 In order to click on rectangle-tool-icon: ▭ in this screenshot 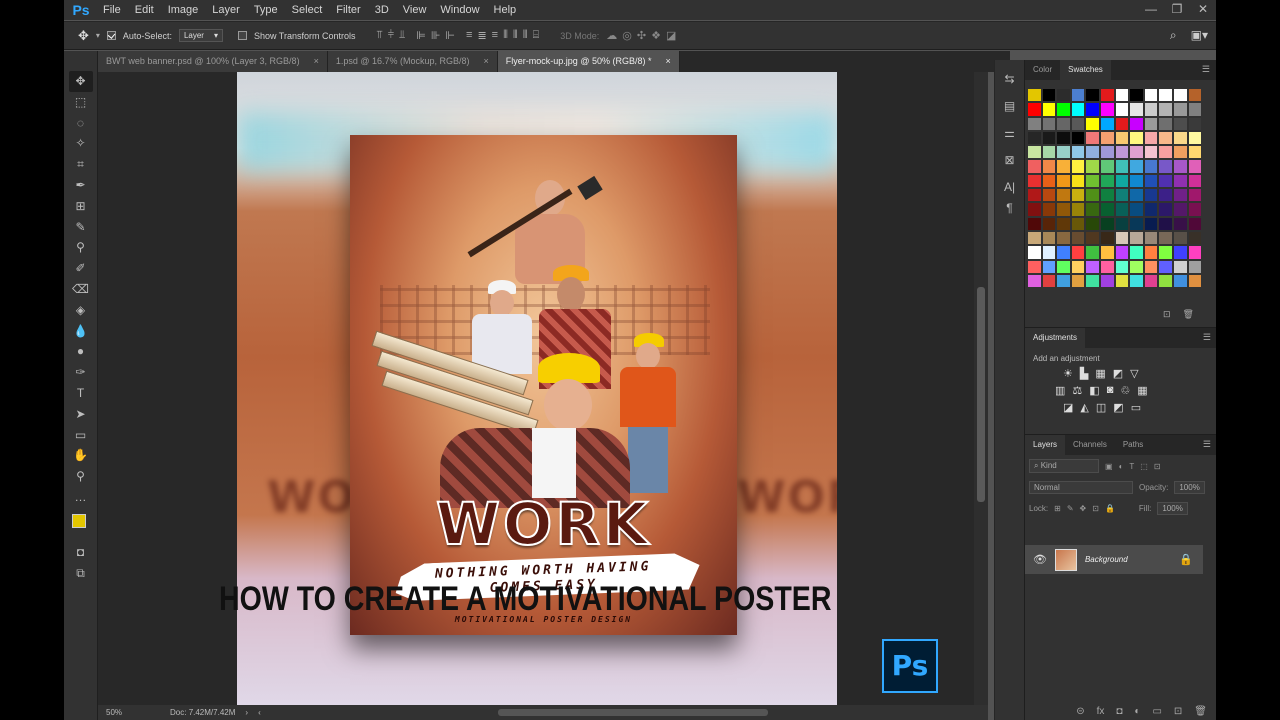, I will do `click(81, 435)`.